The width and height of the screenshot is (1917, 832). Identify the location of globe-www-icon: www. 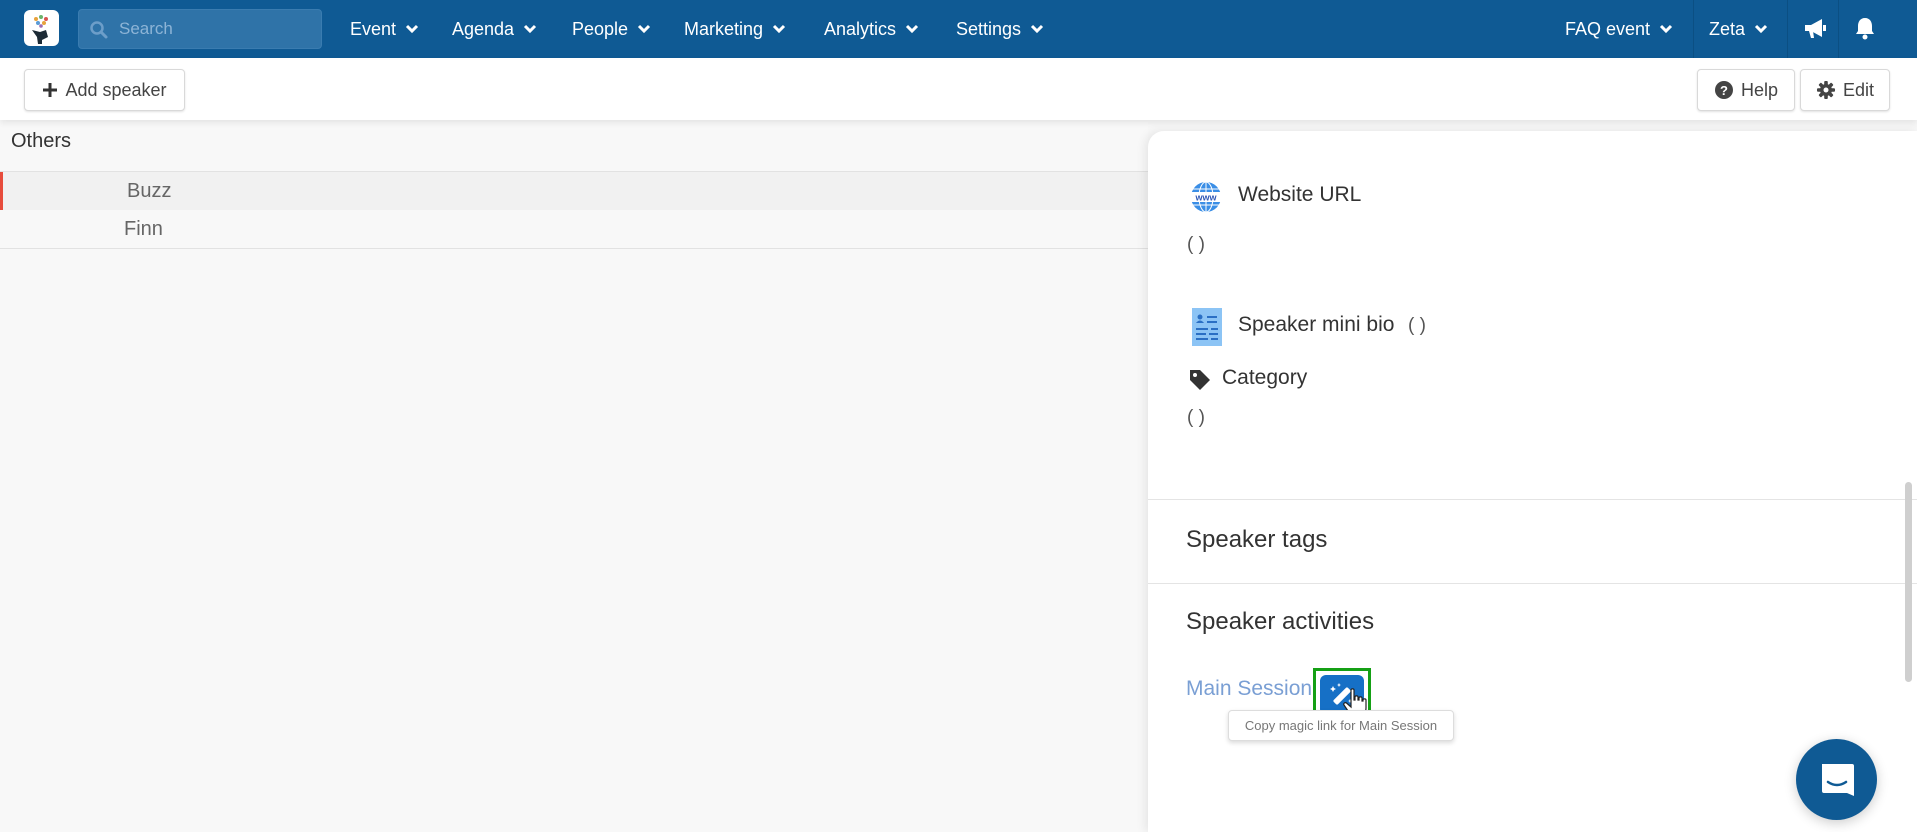
(1206, 197).